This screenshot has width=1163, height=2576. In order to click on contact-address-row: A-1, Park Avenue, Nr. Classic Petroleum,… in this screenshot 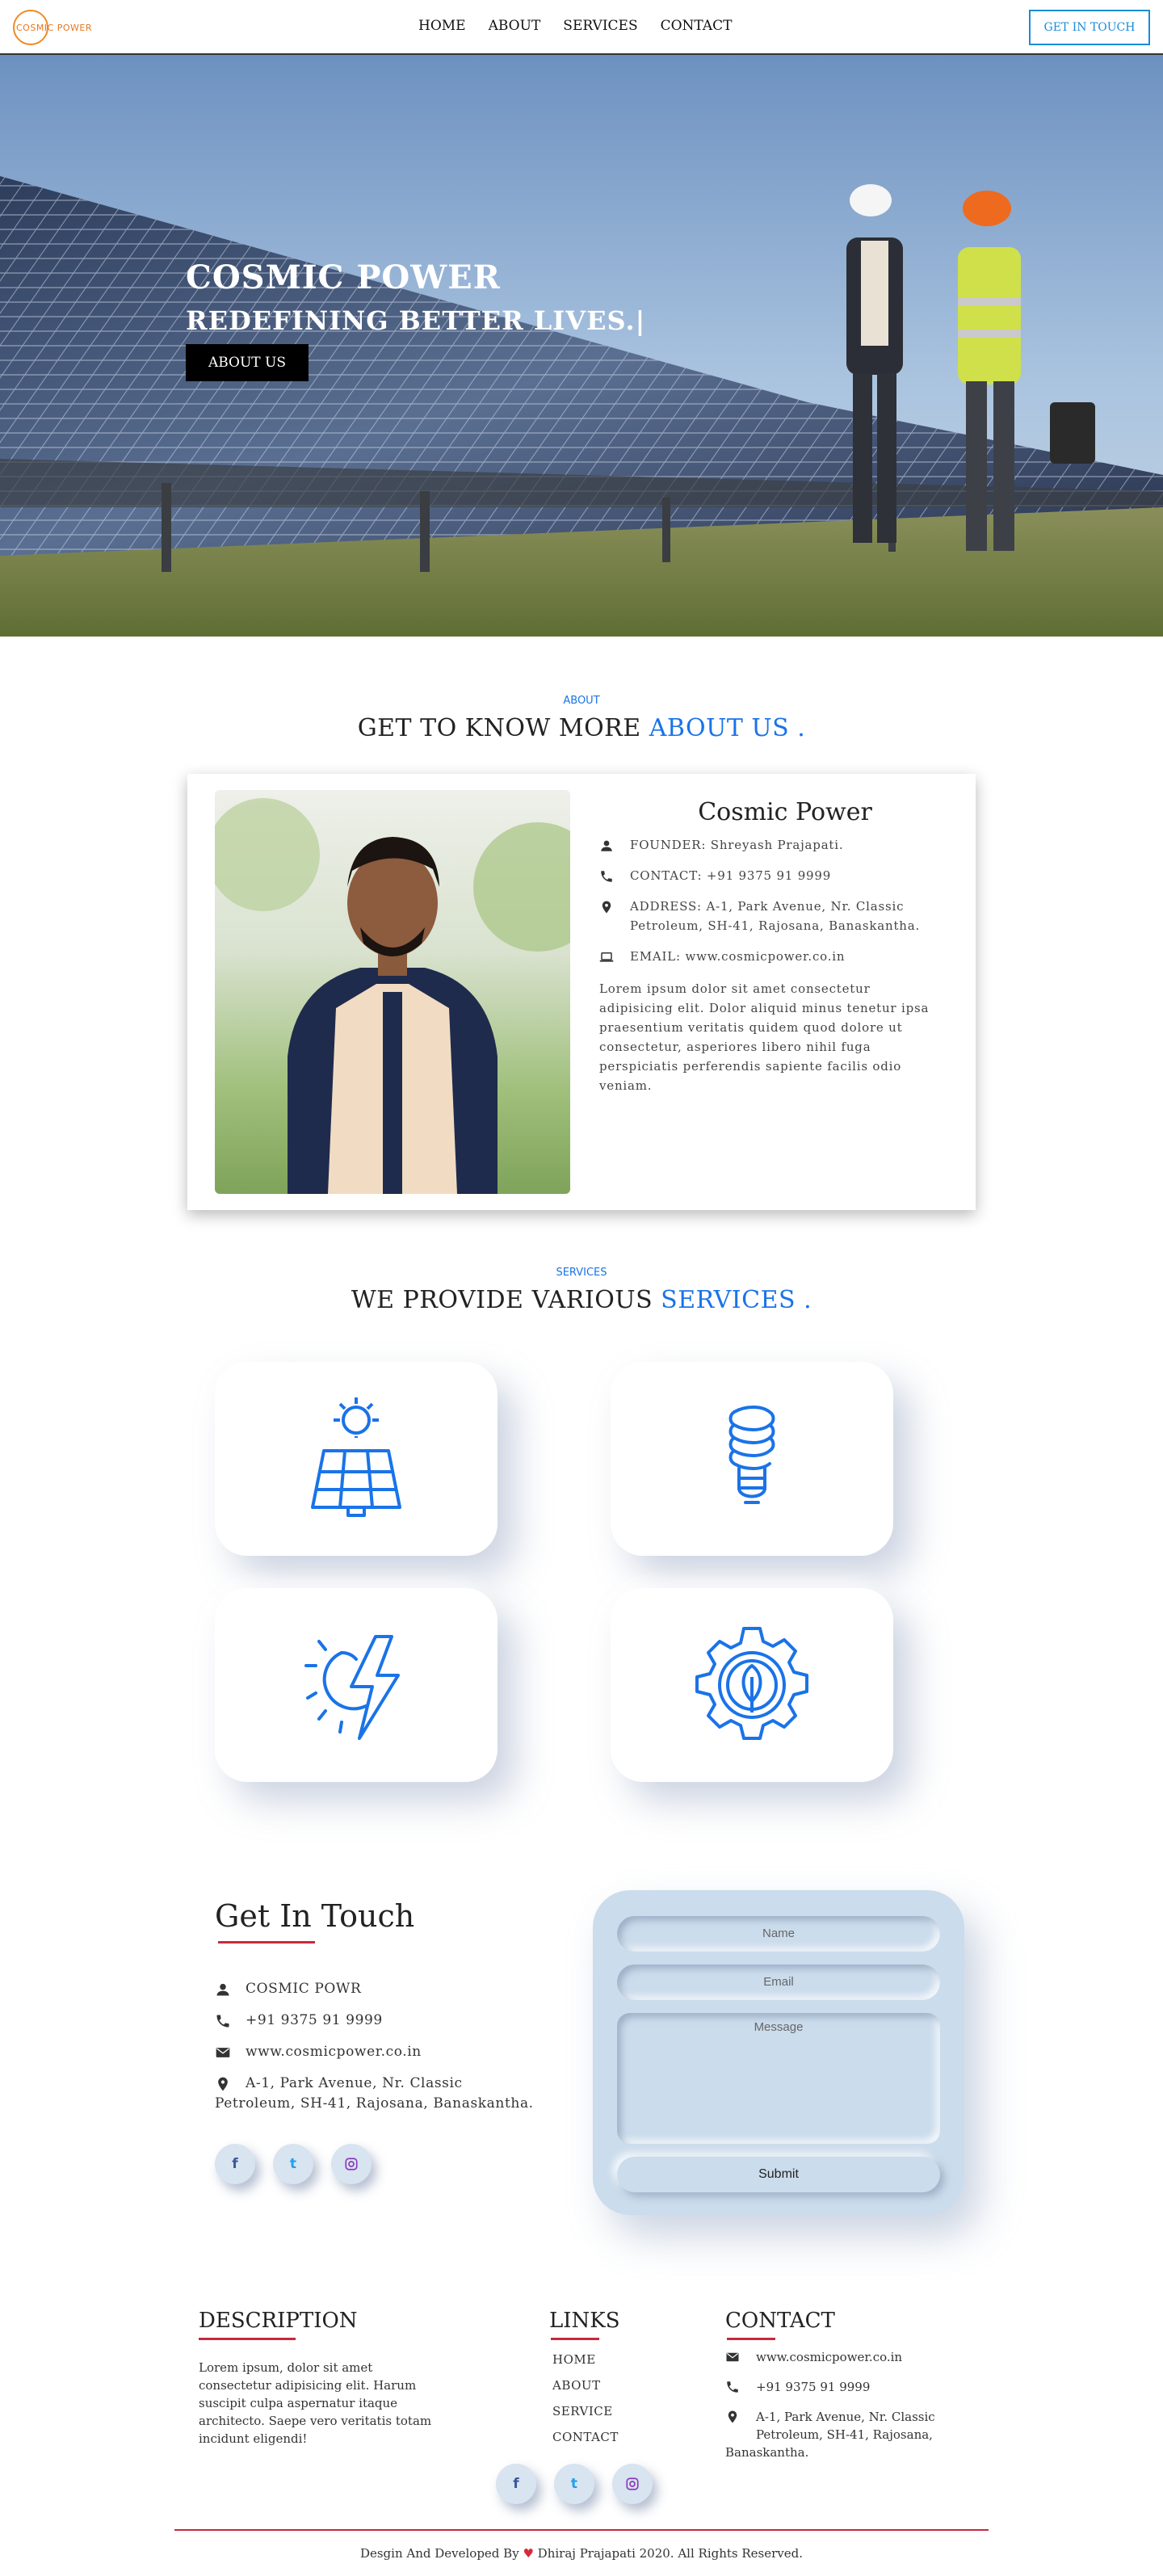, I will do `click(376, 2094)`.